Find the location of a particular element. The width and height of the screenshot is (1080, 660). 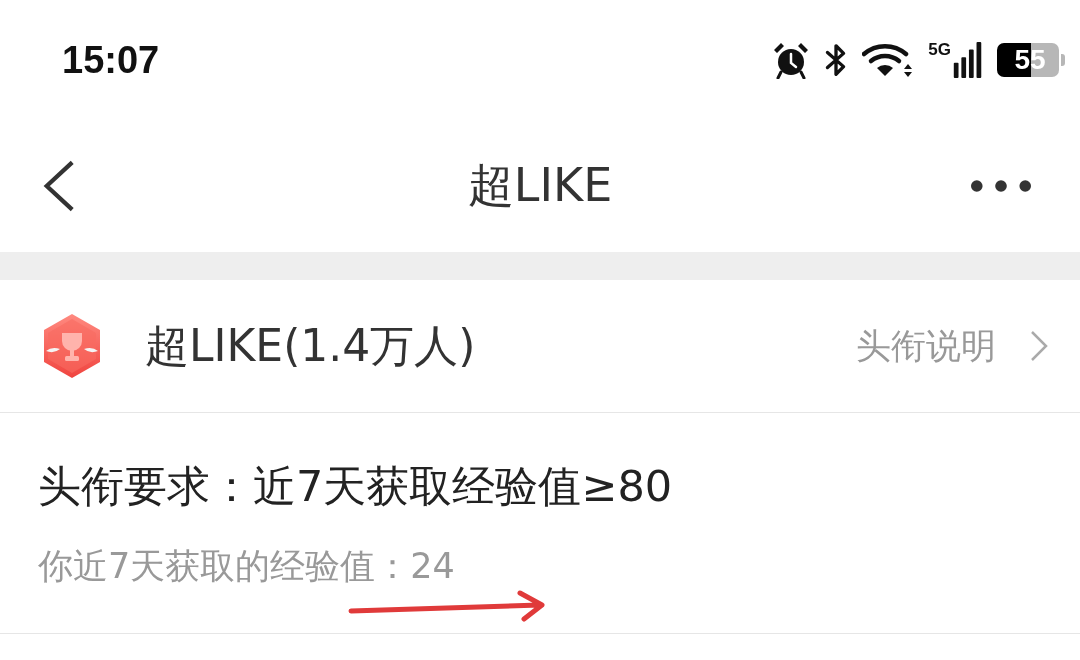

signal-bars-icon is located at coordinates (968, 60).